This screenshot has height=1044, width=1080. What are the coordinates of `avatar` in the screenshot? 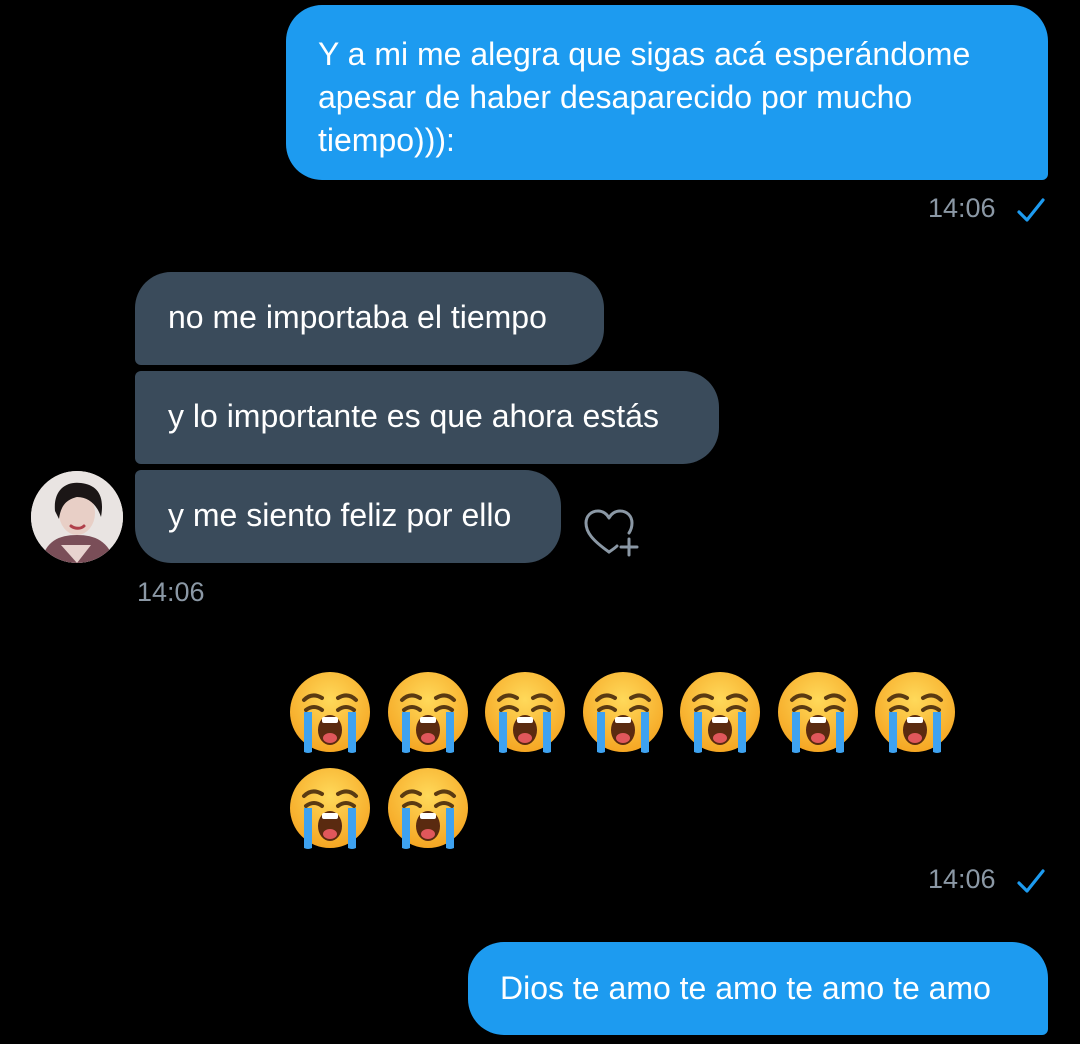 It's located at (77, 517).